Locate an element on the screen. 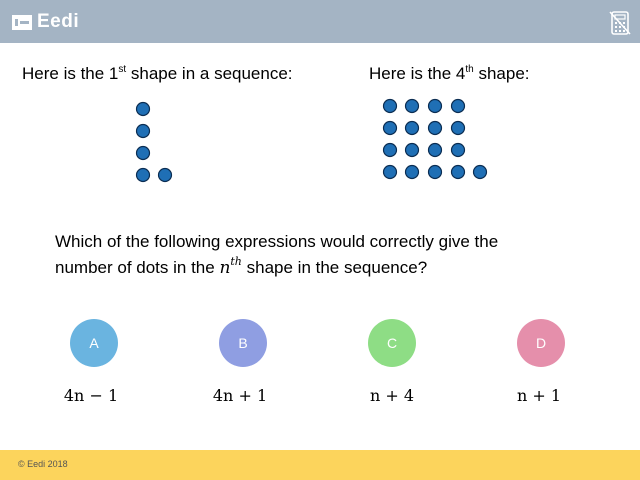  option-c-letter: C is located at coordinates (392, 343).